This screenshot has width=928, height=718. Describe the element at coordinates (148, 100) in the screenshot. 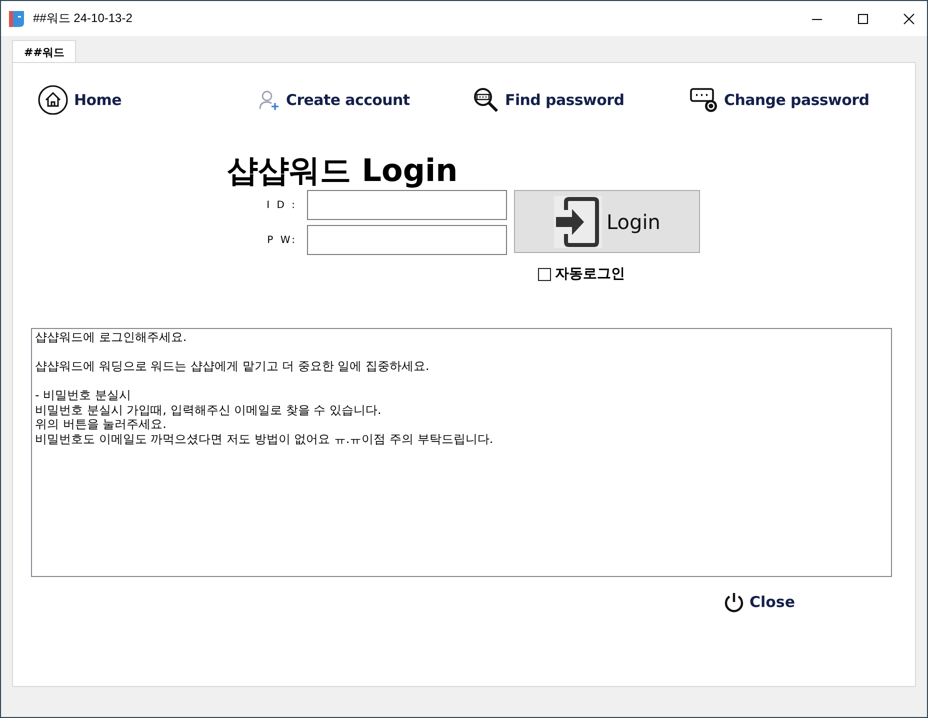

I see `nav-link: Home` at that location.